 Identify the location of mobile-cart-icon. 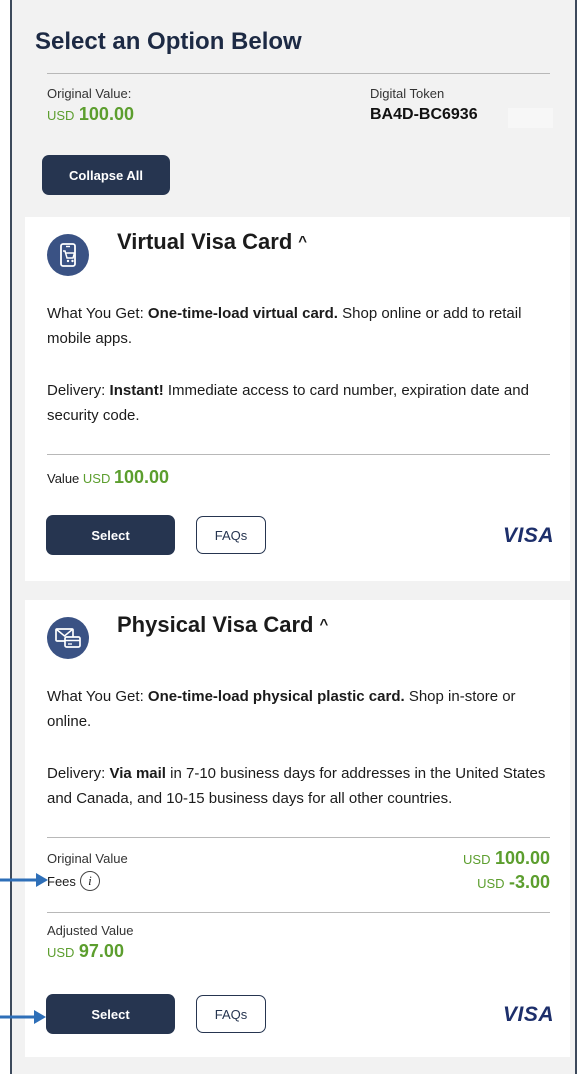
(68, 255).